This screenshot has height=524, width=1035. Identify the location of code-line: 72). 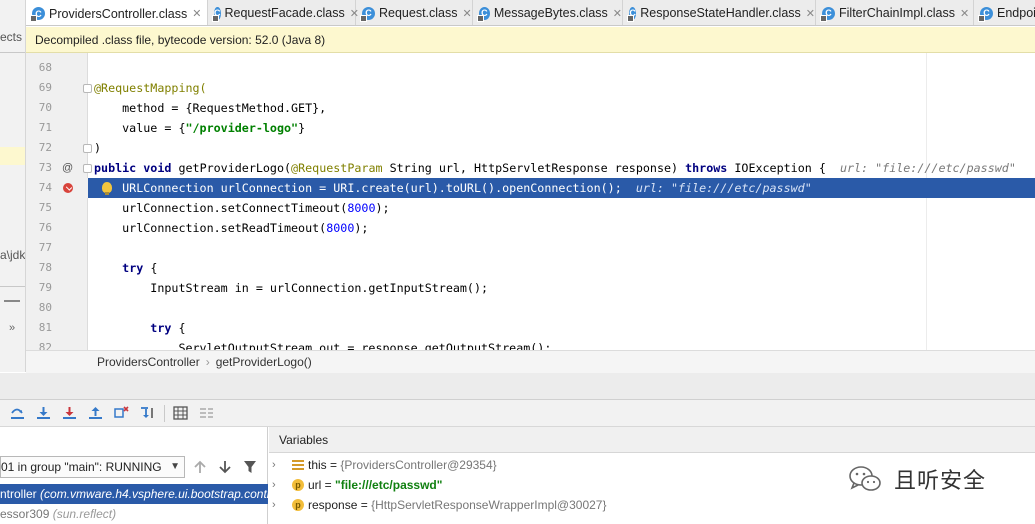
(530, 148).